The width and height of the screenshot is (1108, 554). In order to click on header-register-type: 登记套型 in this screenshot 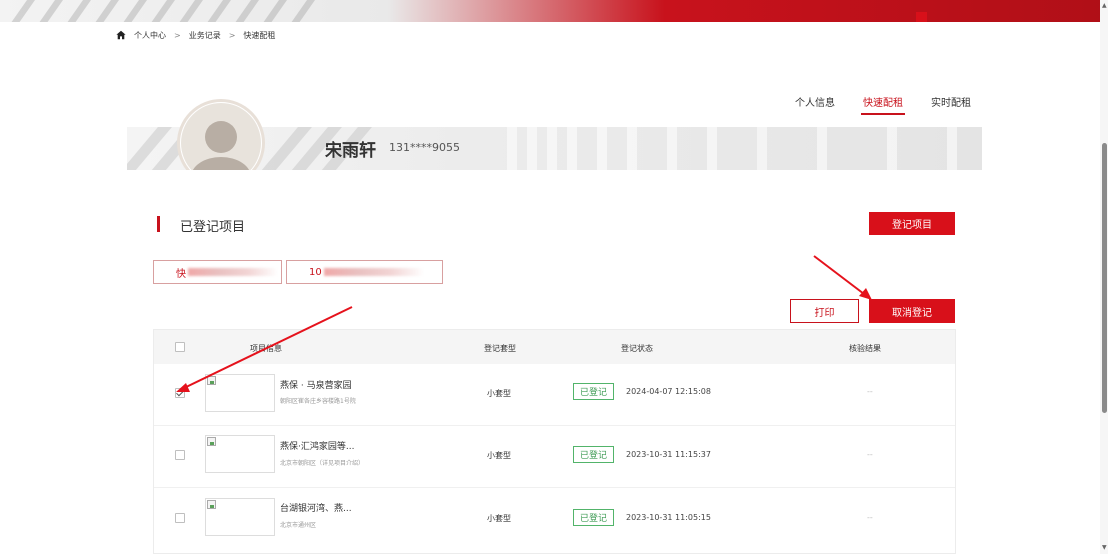, I will do `click(500, 348)`.